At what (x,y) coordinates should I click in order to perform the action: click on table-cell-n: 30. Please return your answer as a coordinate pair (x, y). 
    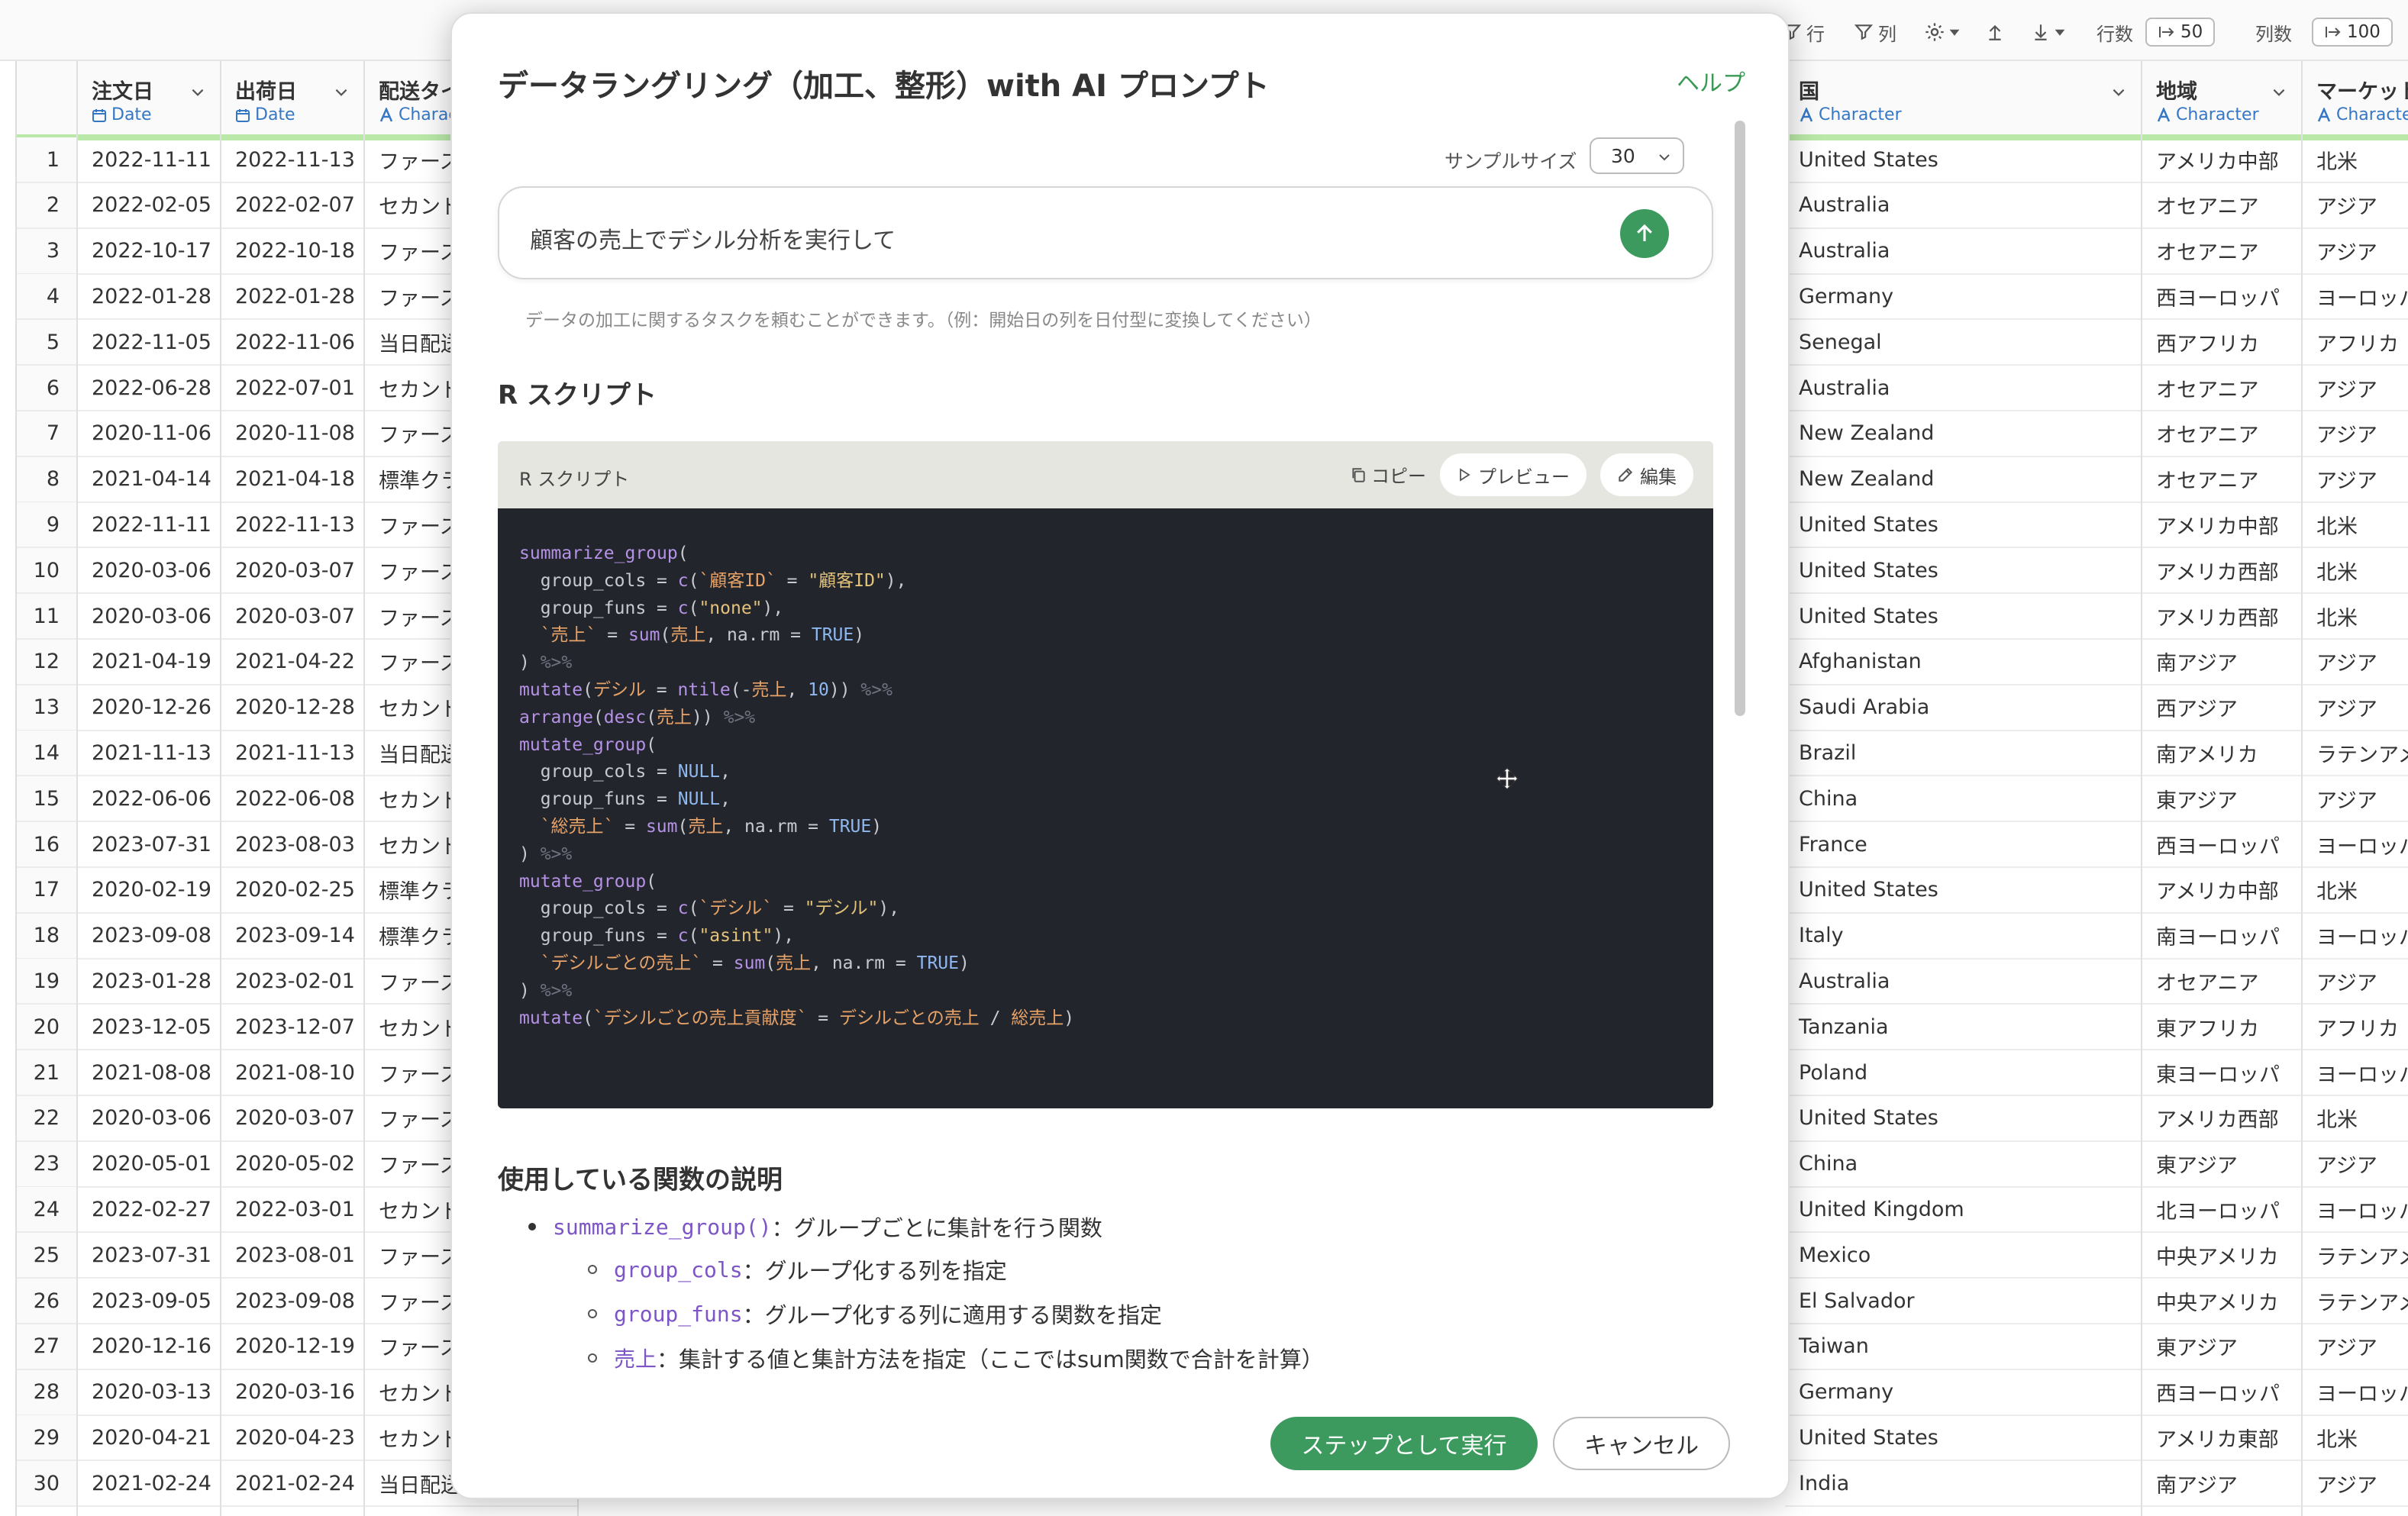
    Looking at the image, I should click on (46, 1484).